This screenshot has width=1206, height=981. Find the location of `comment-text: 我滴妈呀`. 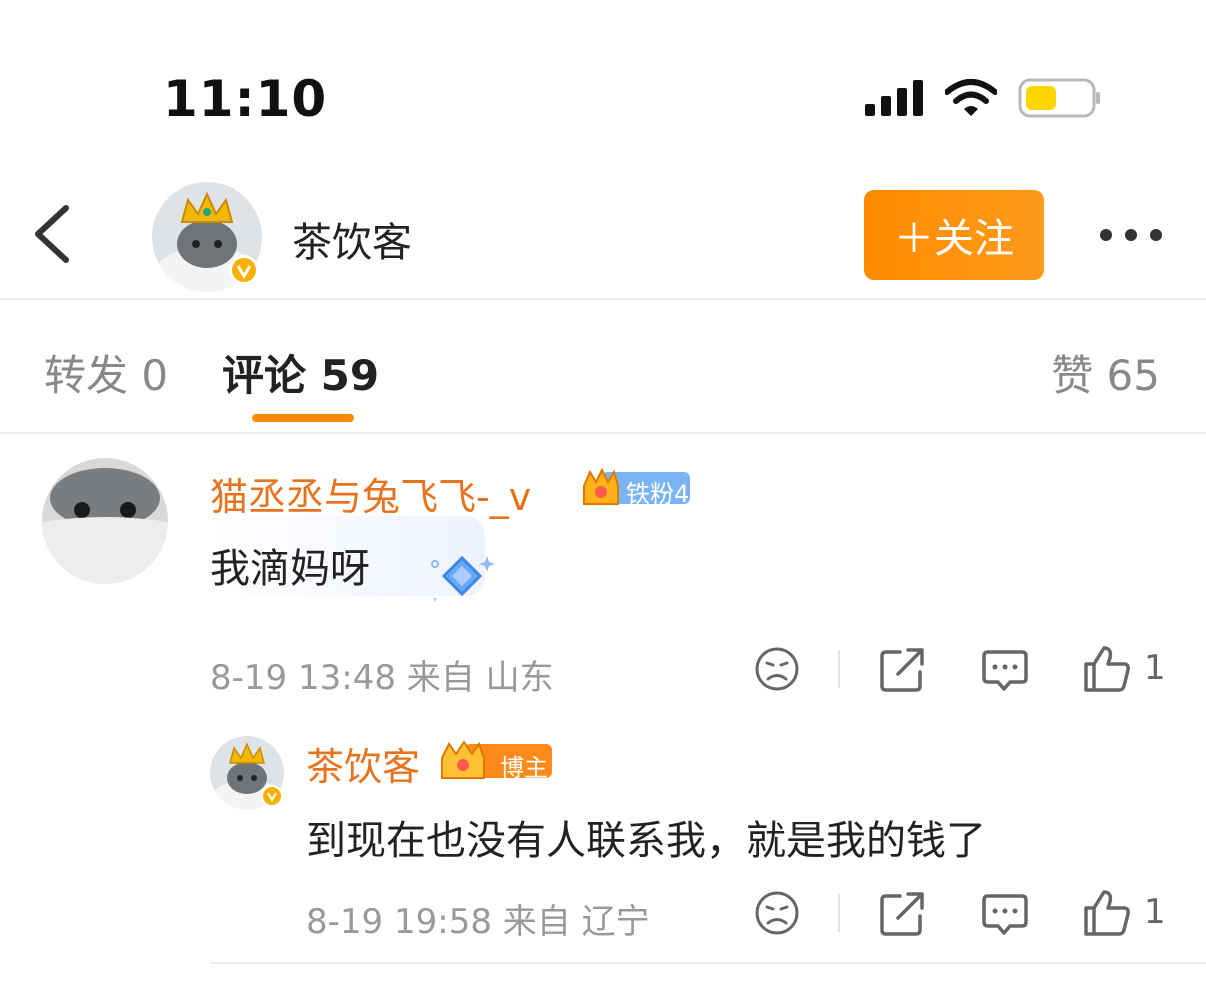

comment-text: 我滴妈呀 is located at coordinates (290, 569).